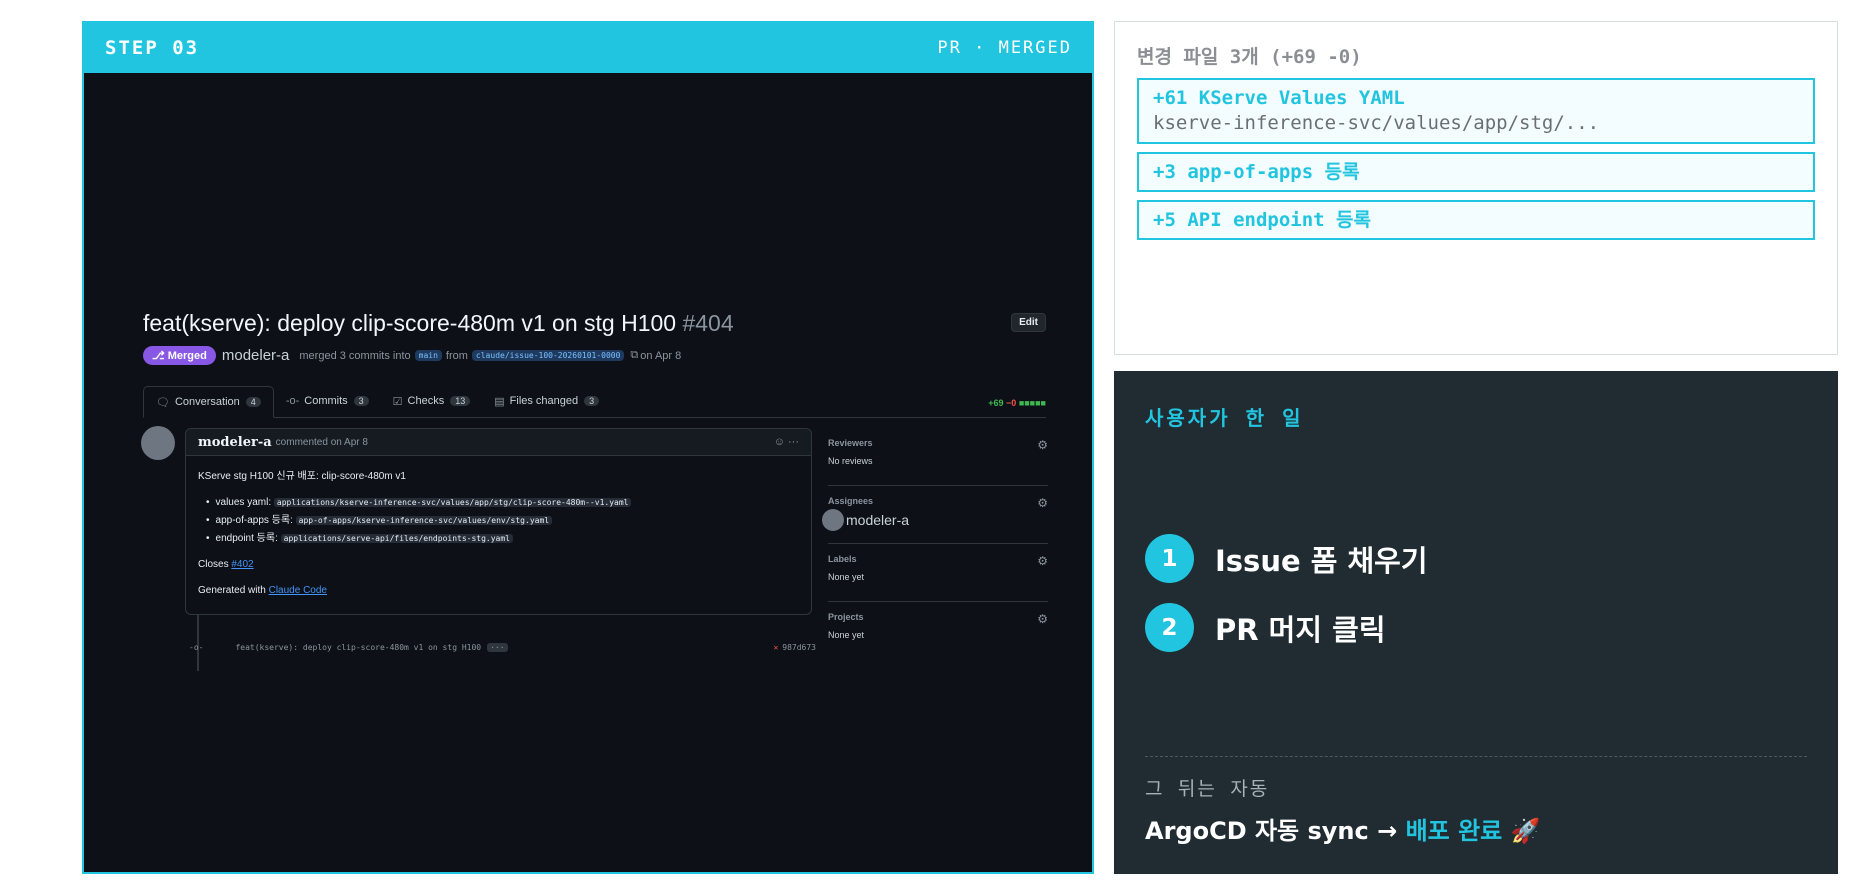 The image size is (1860, 890). I want to click on divider, so click(1476, 756).